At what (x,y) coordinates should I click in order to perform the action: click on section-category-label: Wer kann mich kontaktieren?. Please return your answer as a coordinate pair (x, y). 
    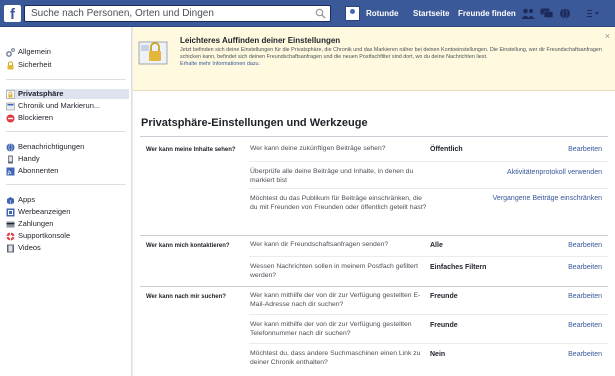
    Looking at the image, I should click on (188, 246).